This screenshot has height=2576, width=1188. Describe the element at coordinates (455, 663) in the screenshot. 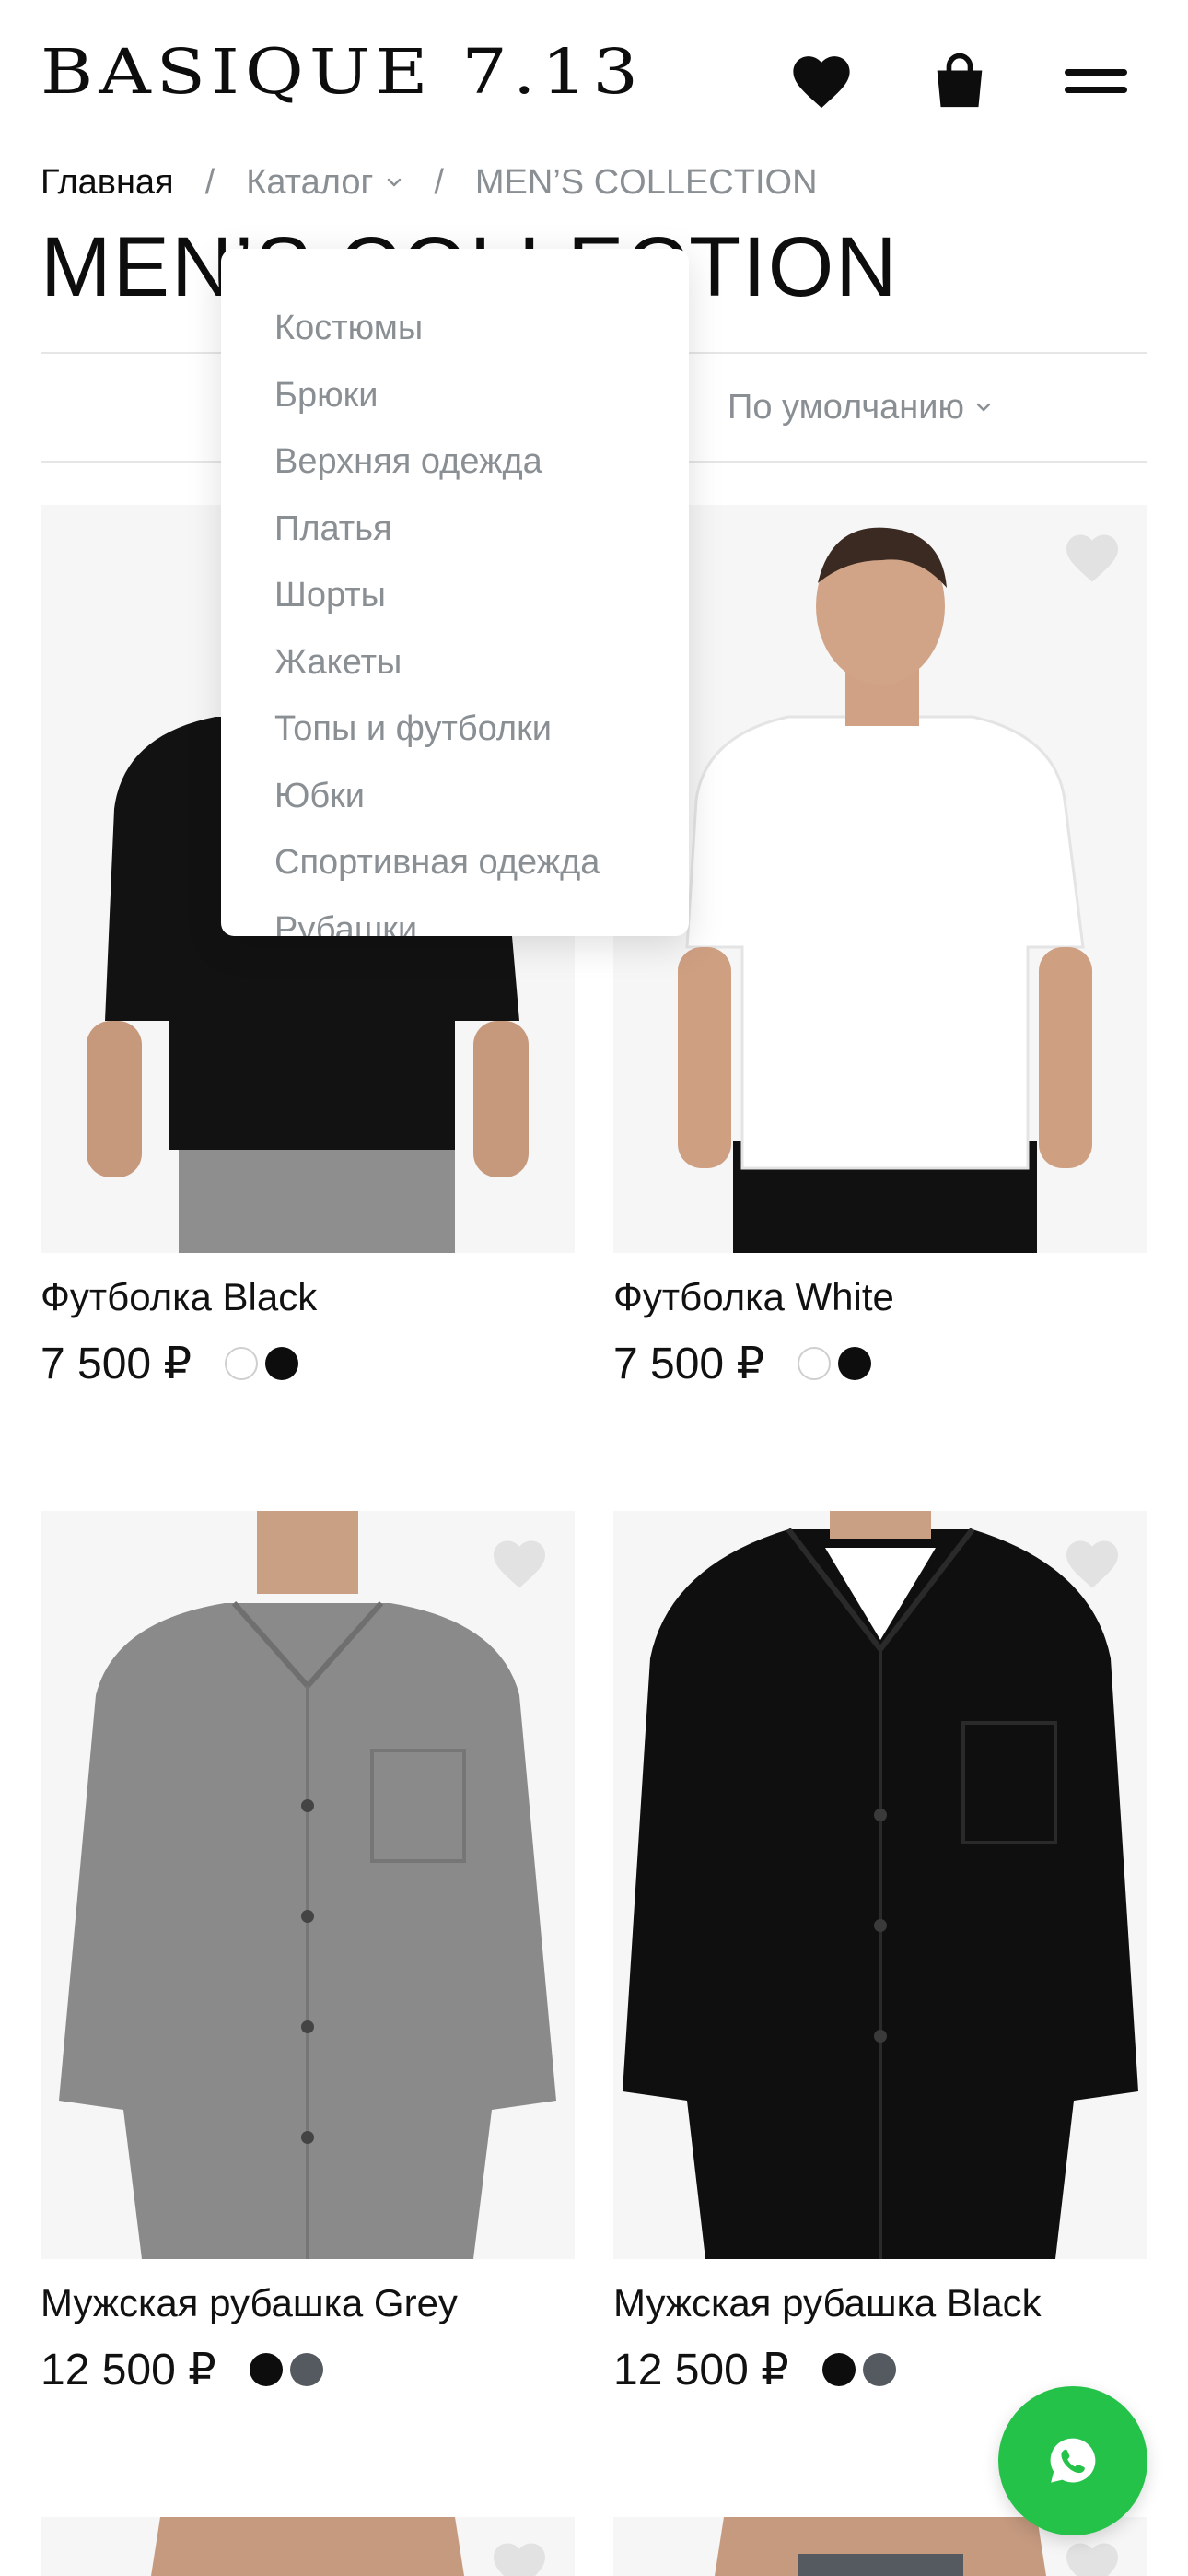

I see `catalog-menu-item: Жакеты` at that location.